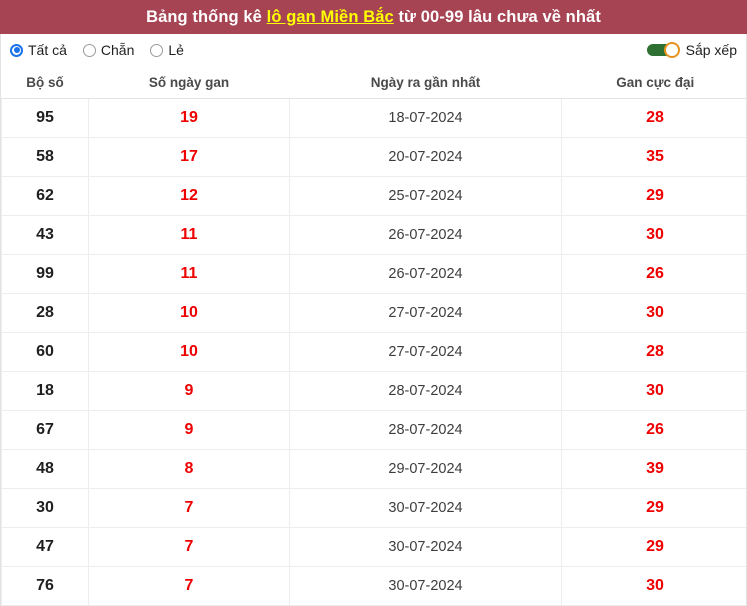 The image size is (747, 606). I want to click on cell-bo-so-value: 95, so click(45, 117).